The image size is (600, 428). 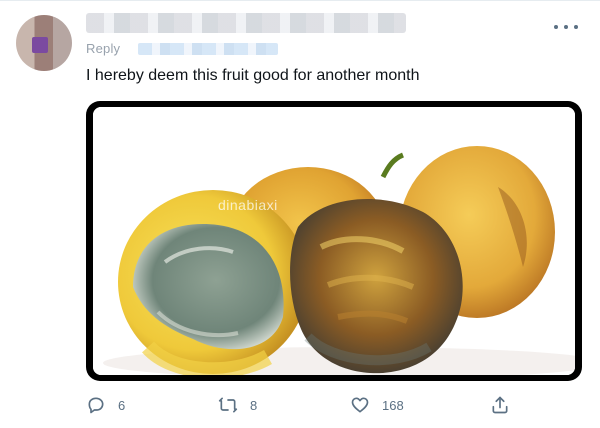 I want to click on reply-button: 6, so click(x=105, y=405).